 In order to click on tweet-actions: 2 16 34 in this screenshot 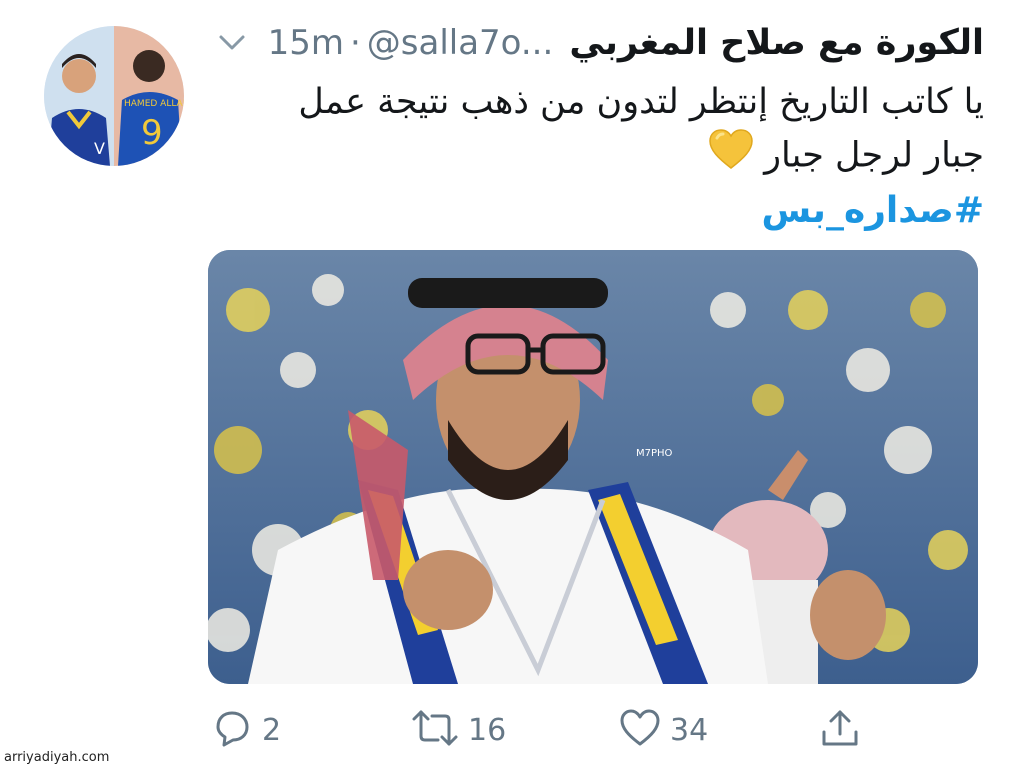, I will do `click(550, 730)`.